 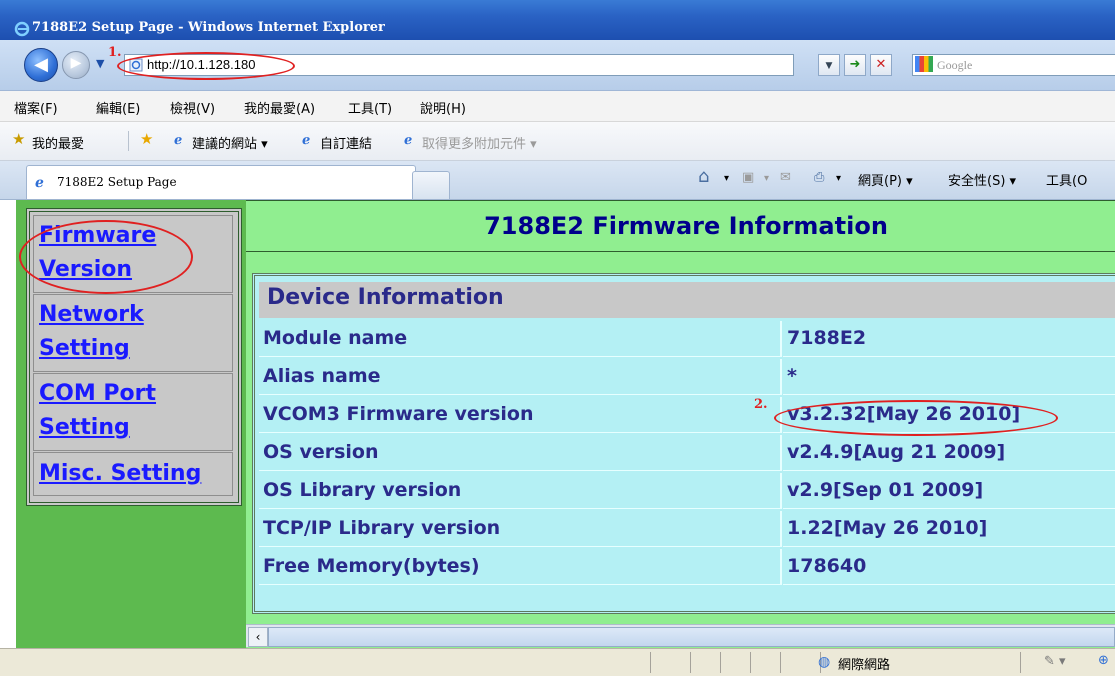 I want to click on row-value: *, so click(x=792, y=376).